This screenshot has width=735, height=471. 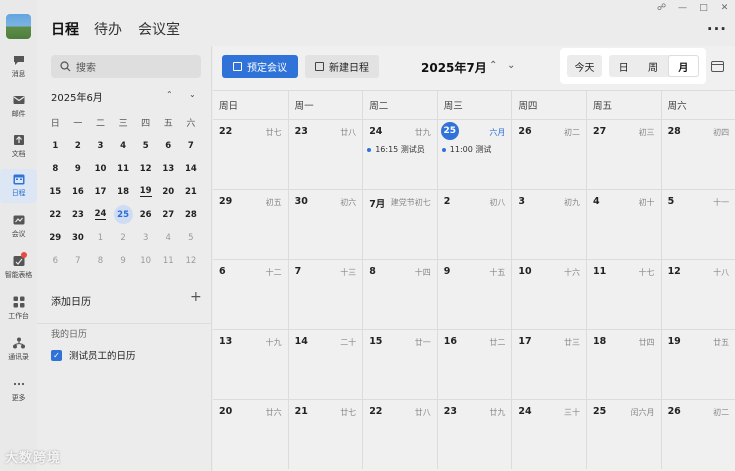 What do you see at coordinates (123, 191) in the screenshot?
I see `mini-day: 18` at bounding box center [123, 191].